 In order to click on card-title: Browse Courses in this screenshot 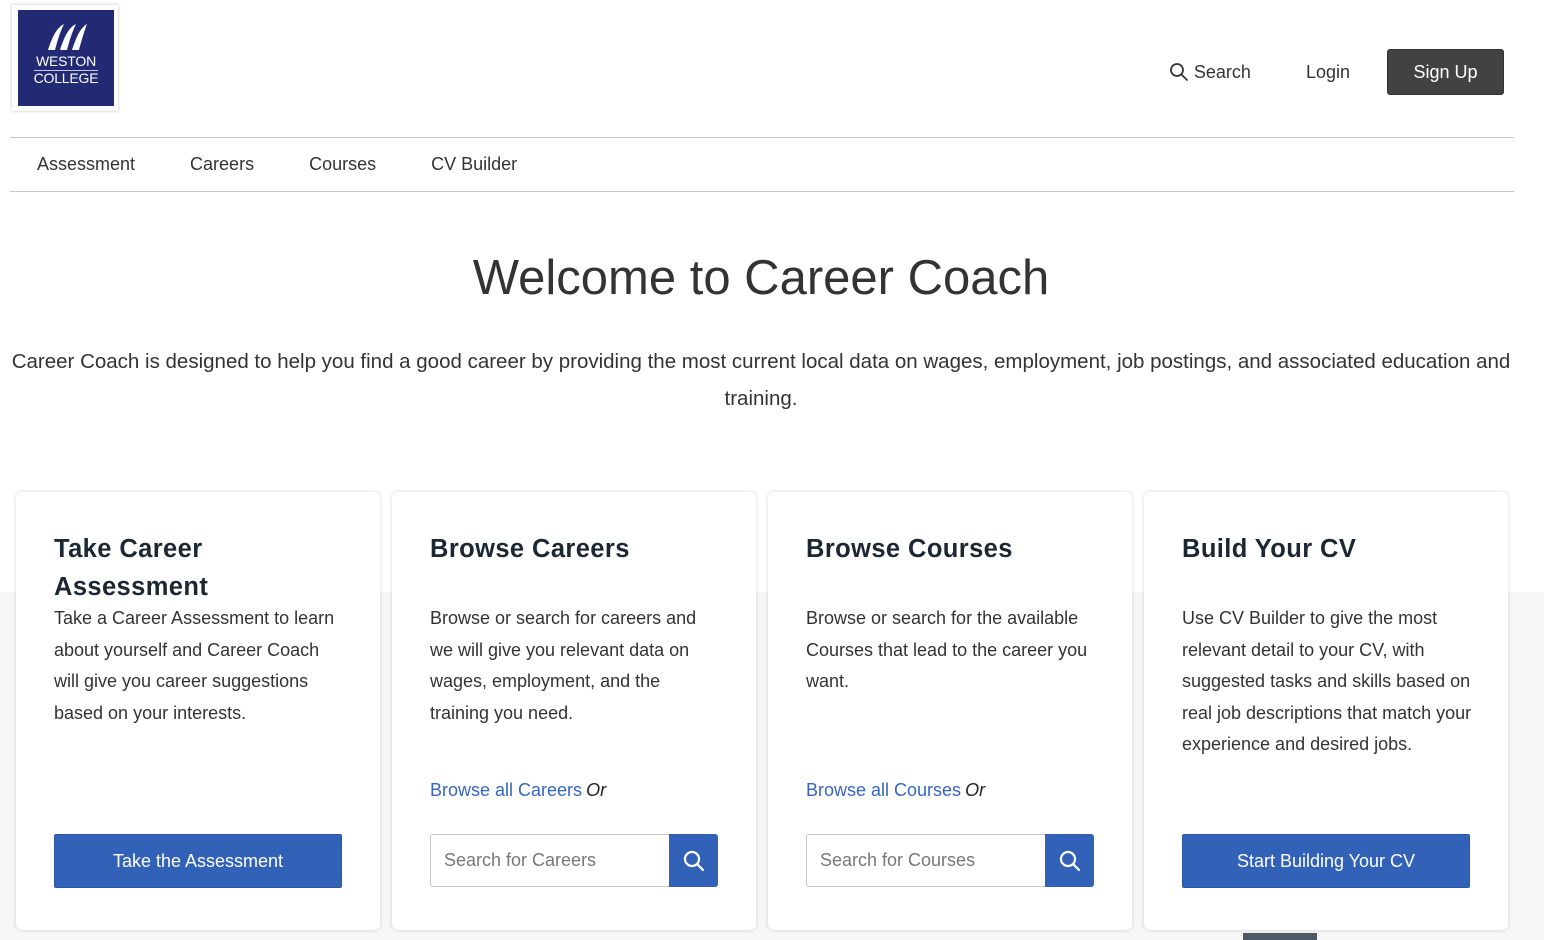, I will do `click(909, 549)`.